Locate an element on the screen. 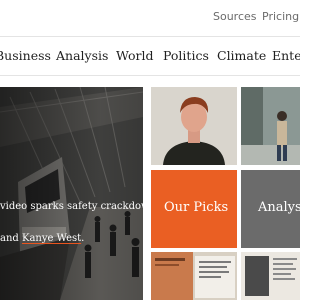  hero-headline-line-2: and Kanye West. is located at coordinates (42, 238).